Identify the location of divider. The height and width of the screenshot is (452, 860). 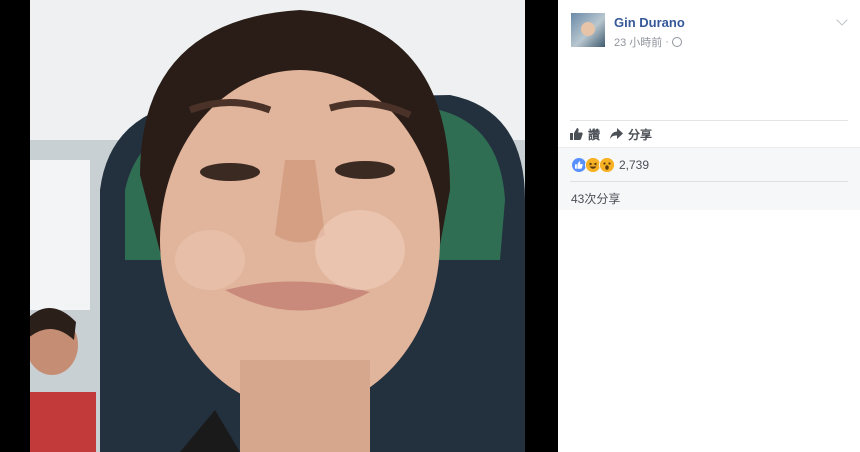
(709, 181).